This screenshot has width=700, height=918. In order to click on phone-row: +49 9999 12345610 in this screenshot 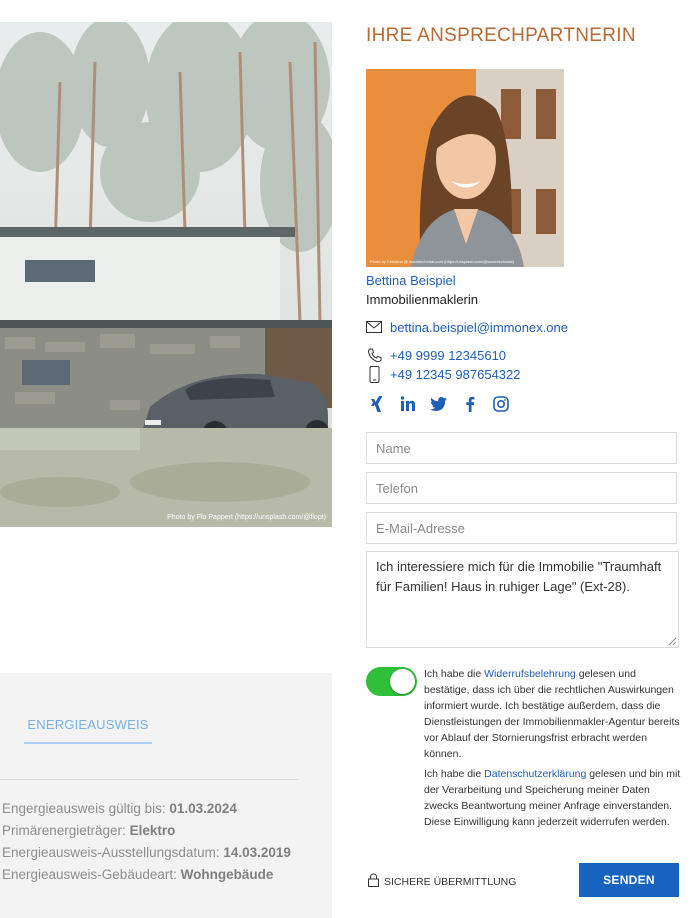, I will do `click(436, 355)`.